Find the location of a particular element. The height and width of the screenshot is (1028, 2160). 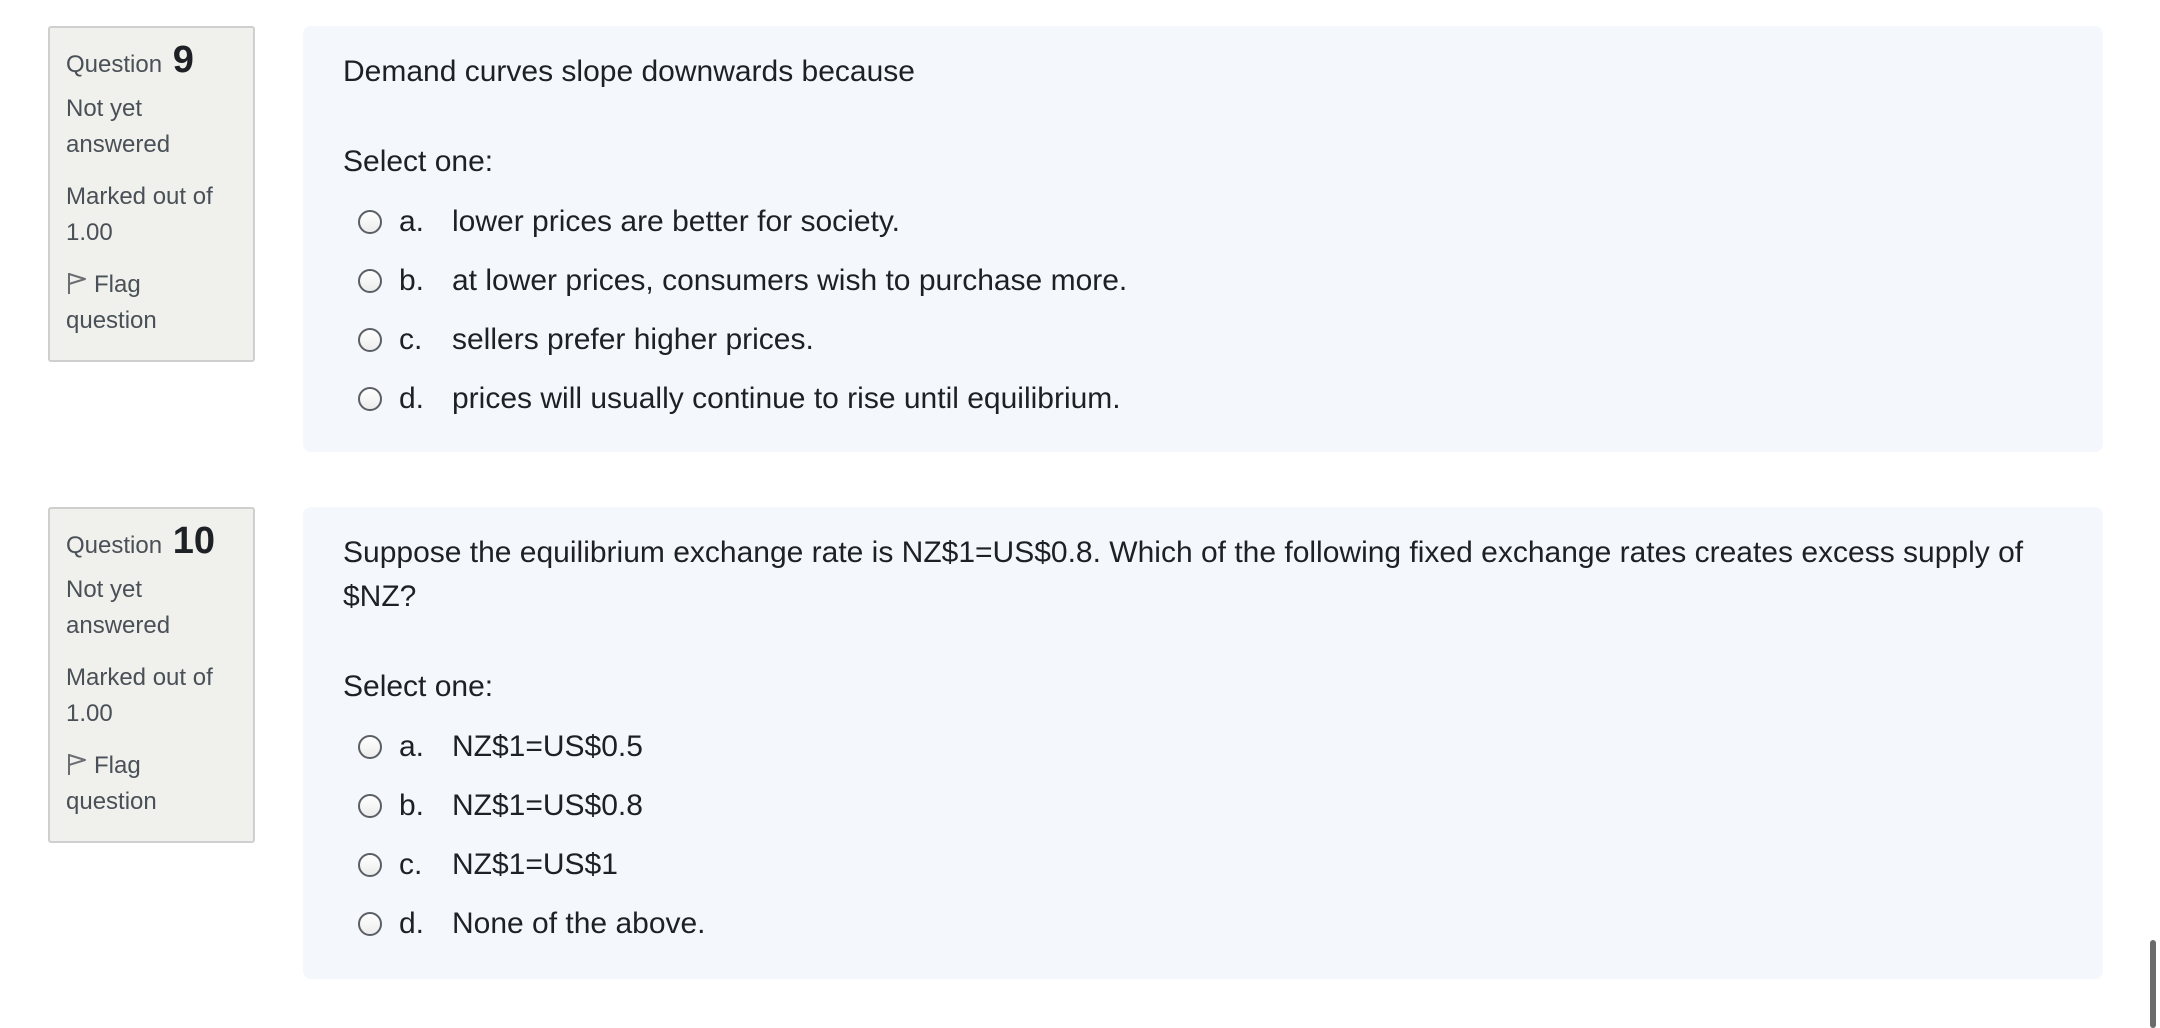

question-number: 10 is located at coordinates (194, 541).